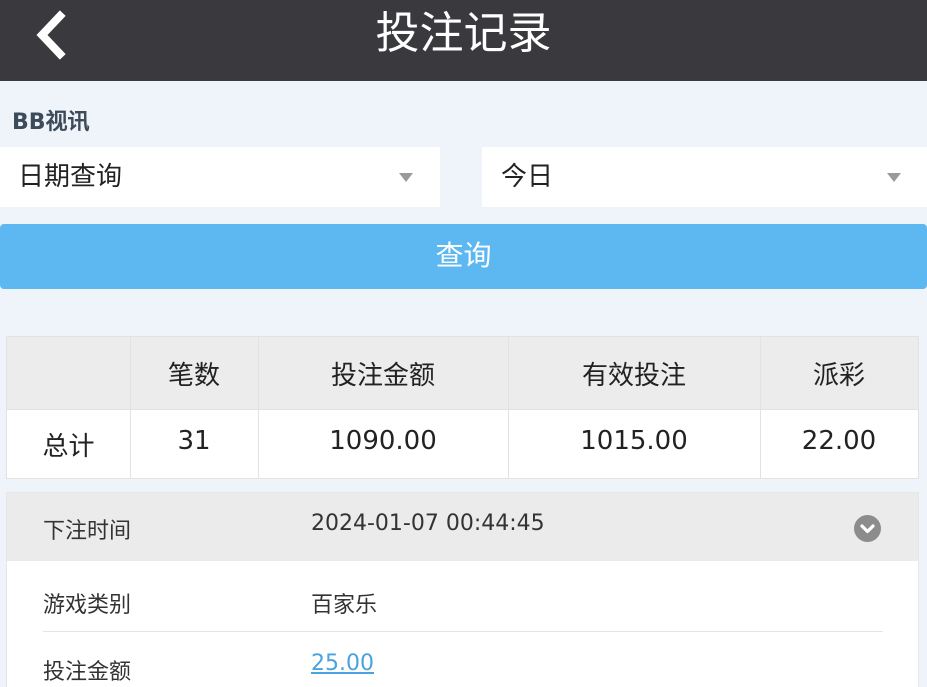  What do you see at coordinates (87, 672) in the screenshot?
I see `bet-amount-label: 投注金额` at bounding box center [87, 672].